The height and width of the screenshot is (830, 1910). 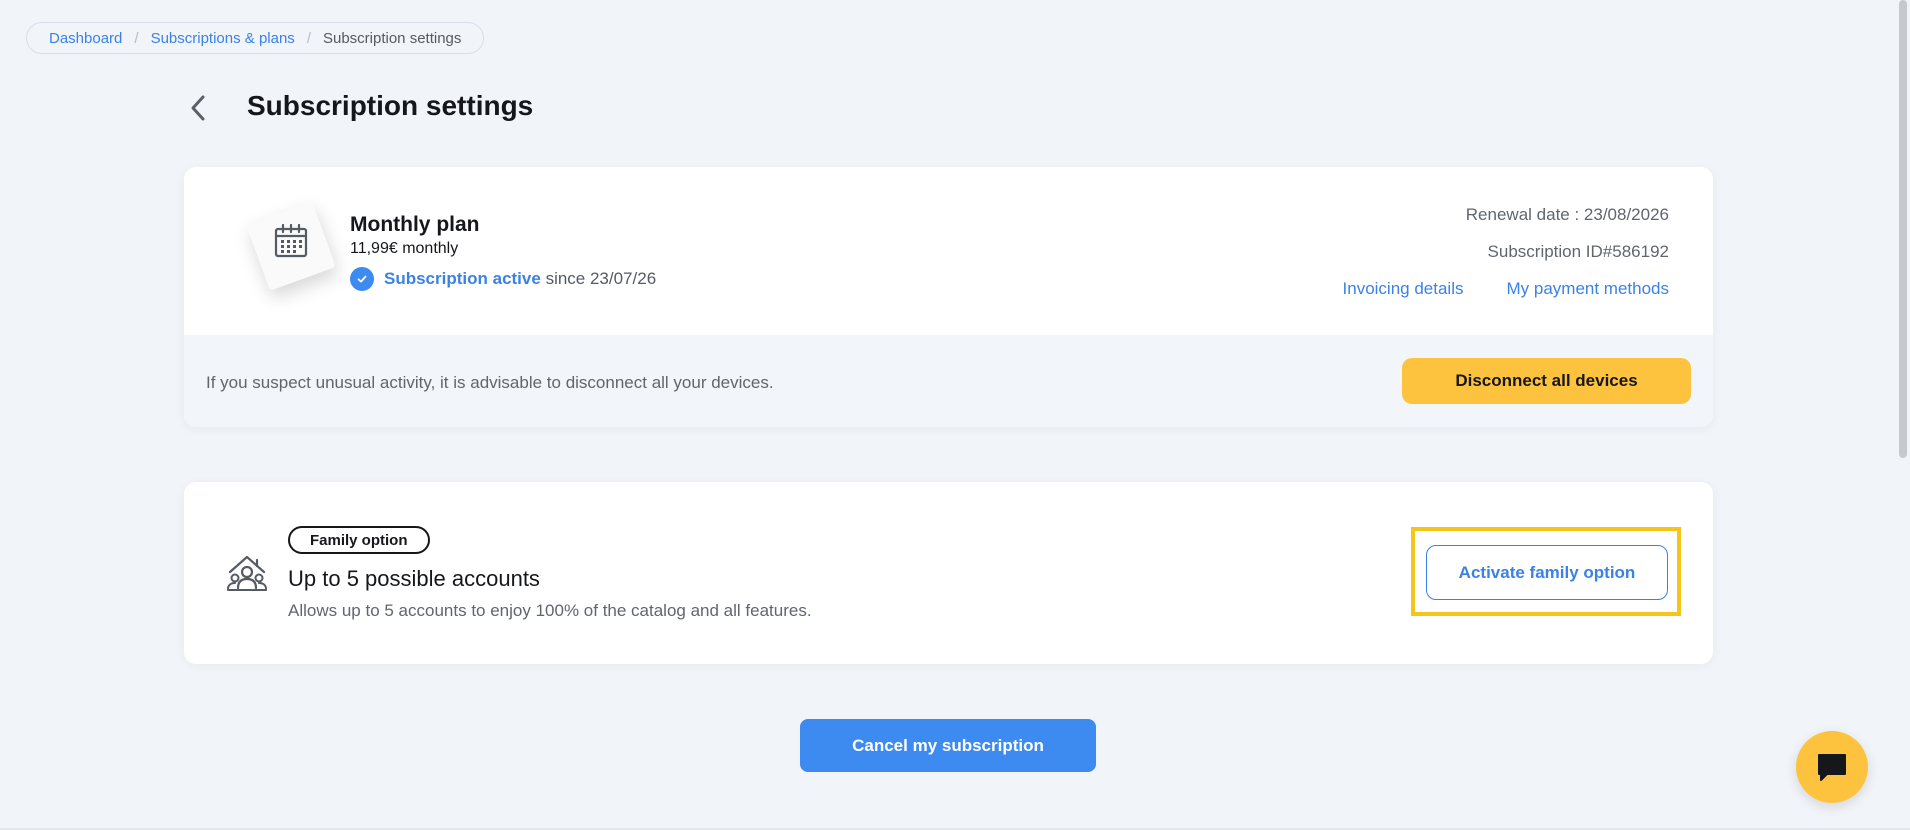 I want to click on family-option-badge: Family option, so click(x=359, y=540).